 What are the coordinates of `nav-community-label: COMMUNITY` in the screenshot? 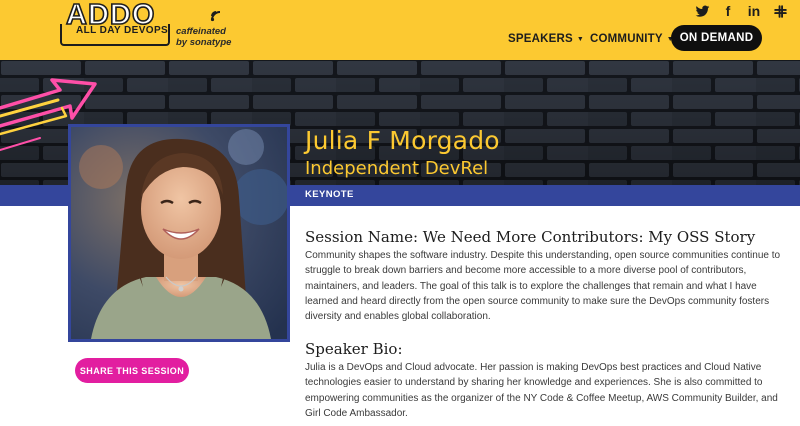 It's located at (626, 39).